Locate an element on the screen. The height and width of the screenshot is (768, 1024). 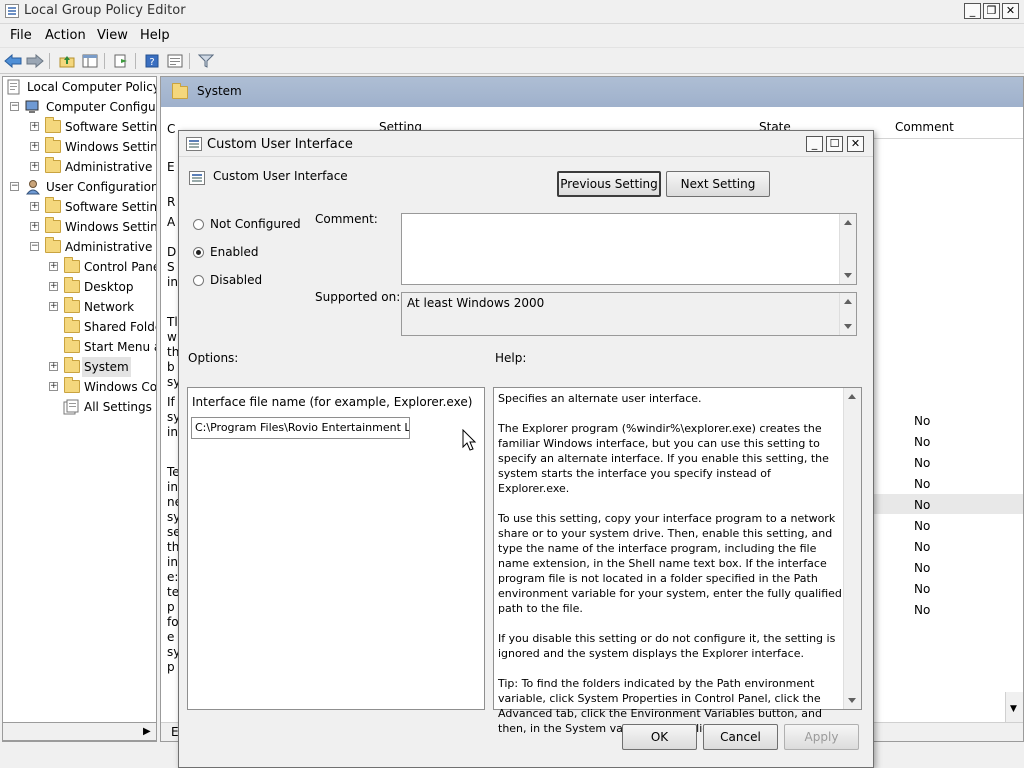
tree-horizontal-scrollbar: ▶ is located at coordinates (79, 731).